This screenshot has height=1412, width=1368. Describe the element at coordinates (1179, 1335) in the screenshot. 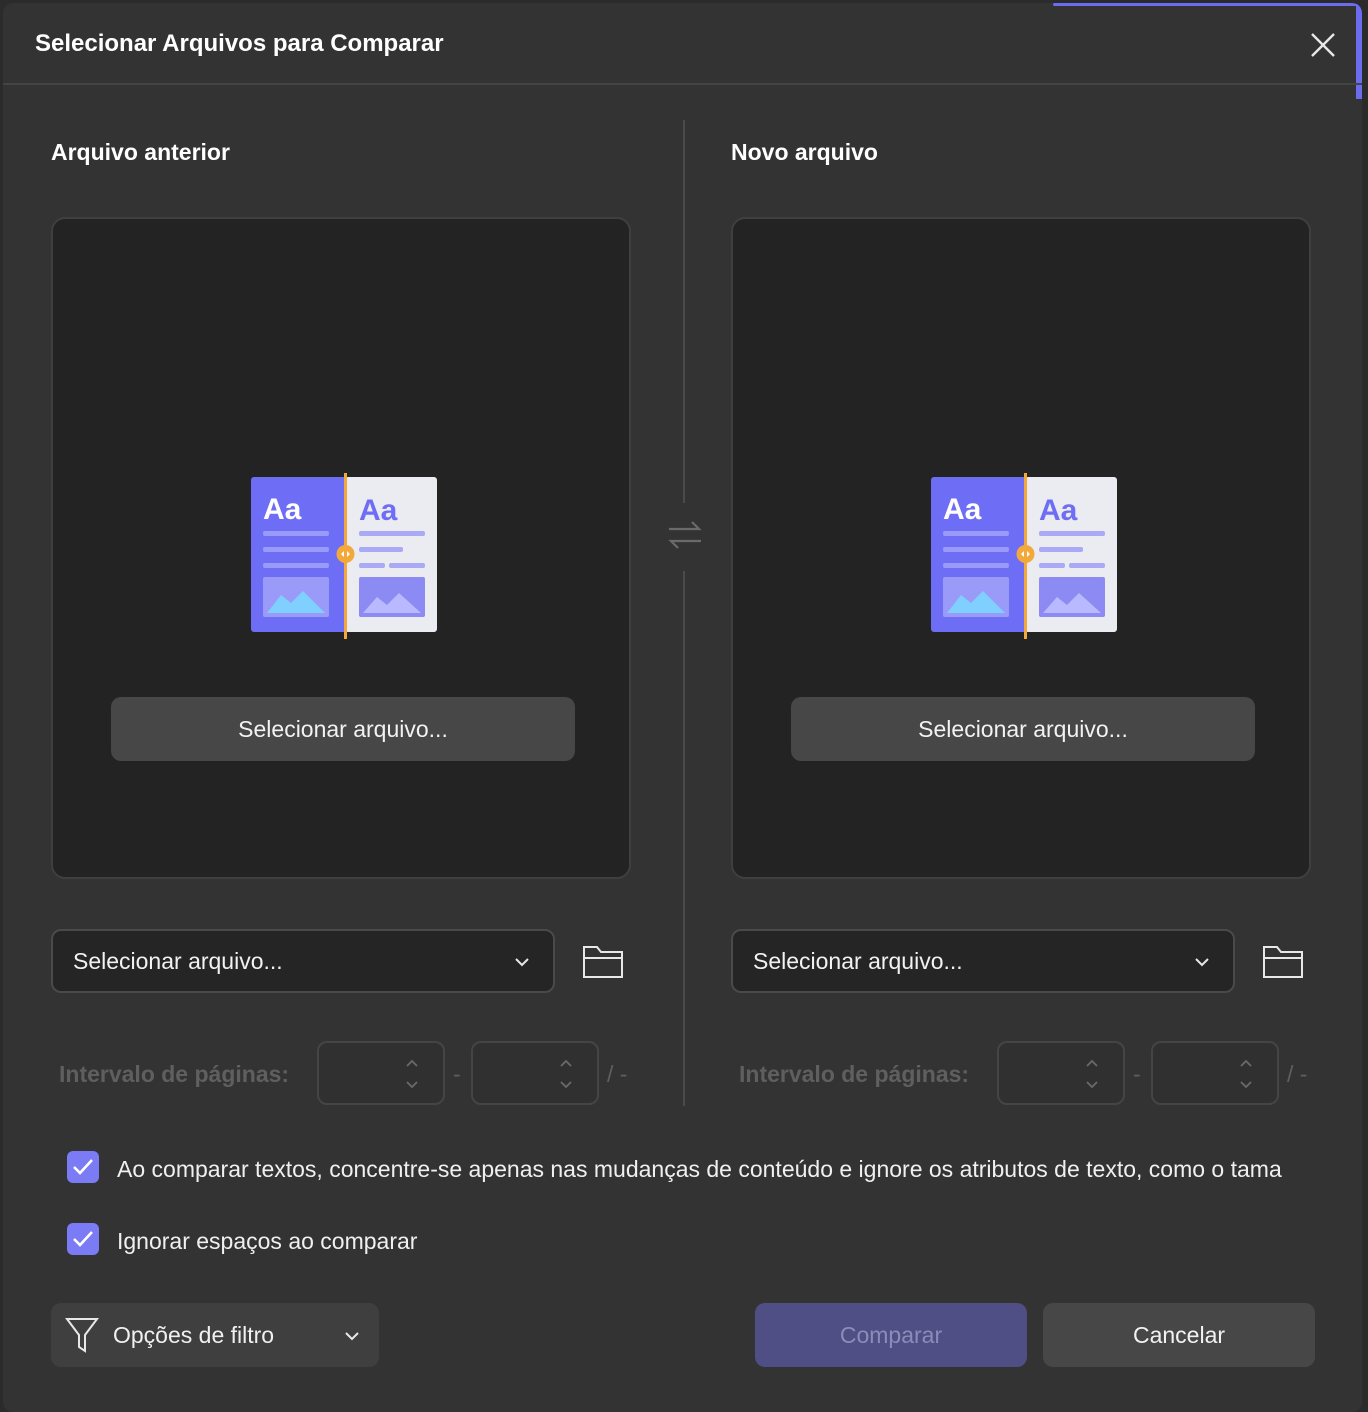

I see `cancel-button: Cancelar` at that location.